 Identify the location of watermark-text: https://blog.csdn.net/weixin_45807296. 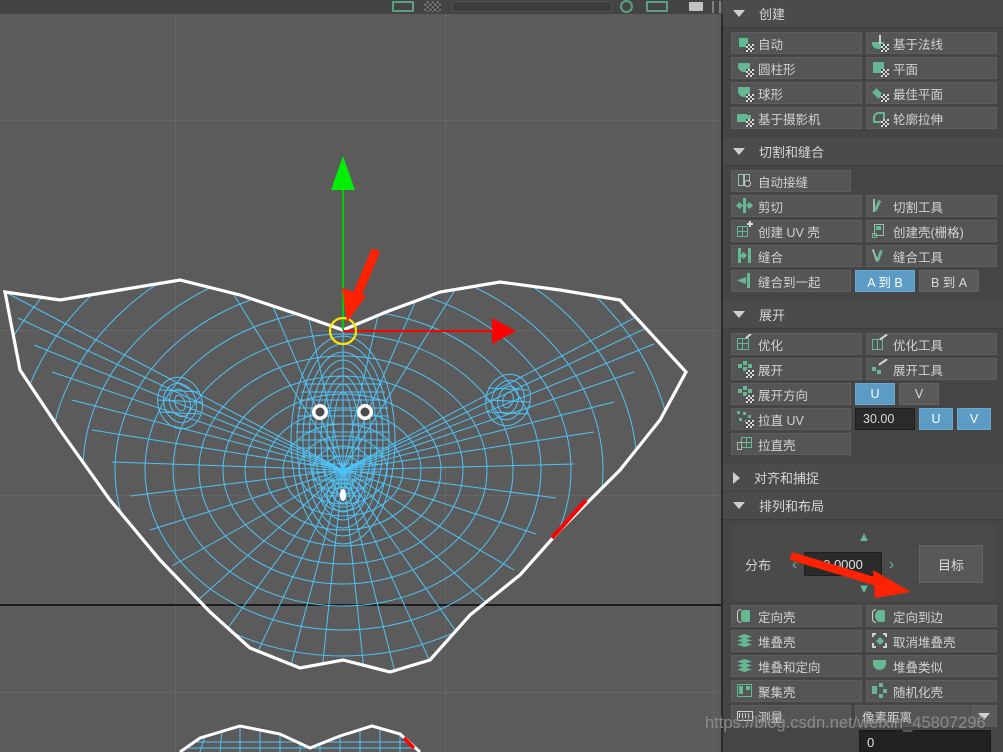
(845, 723).